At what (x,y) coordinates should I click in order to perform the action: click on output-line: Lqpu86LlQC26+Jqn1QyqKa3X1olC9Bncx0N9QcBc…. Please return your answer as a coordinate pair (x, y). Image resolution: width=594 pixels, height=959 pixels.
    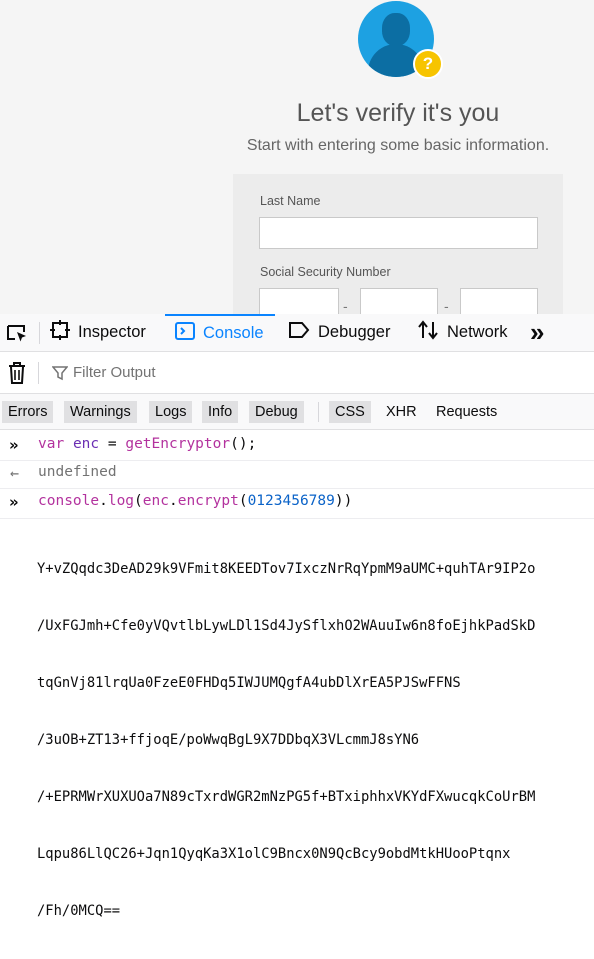
    Looking at the image, I should click on (274, 854).